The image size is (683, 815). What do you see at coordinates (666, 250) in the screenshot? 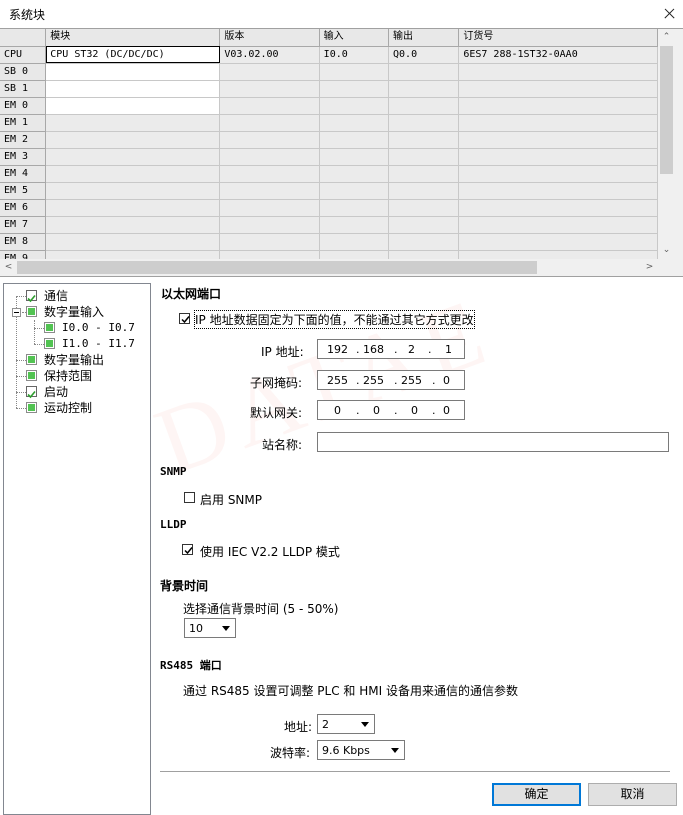
I see `scroll-down-icon: ⌄` at bounding box center [666, 250].